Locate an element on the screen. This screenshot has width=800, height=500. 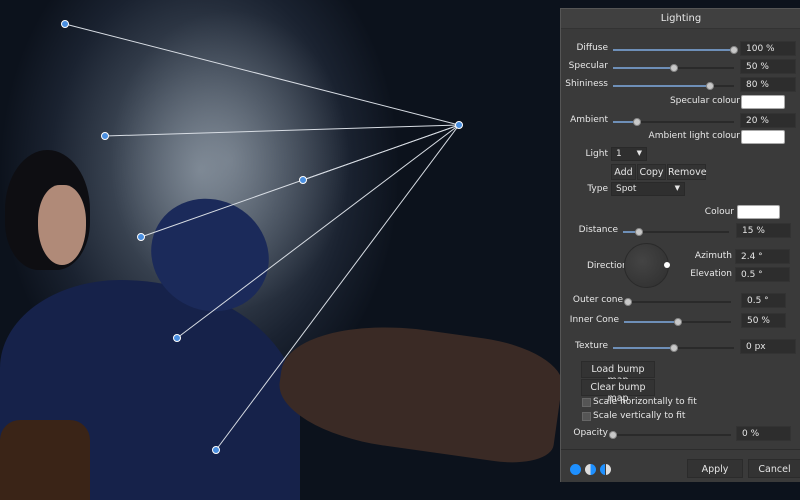
remove-light-button: Remove is located at coordinates (687, 172).